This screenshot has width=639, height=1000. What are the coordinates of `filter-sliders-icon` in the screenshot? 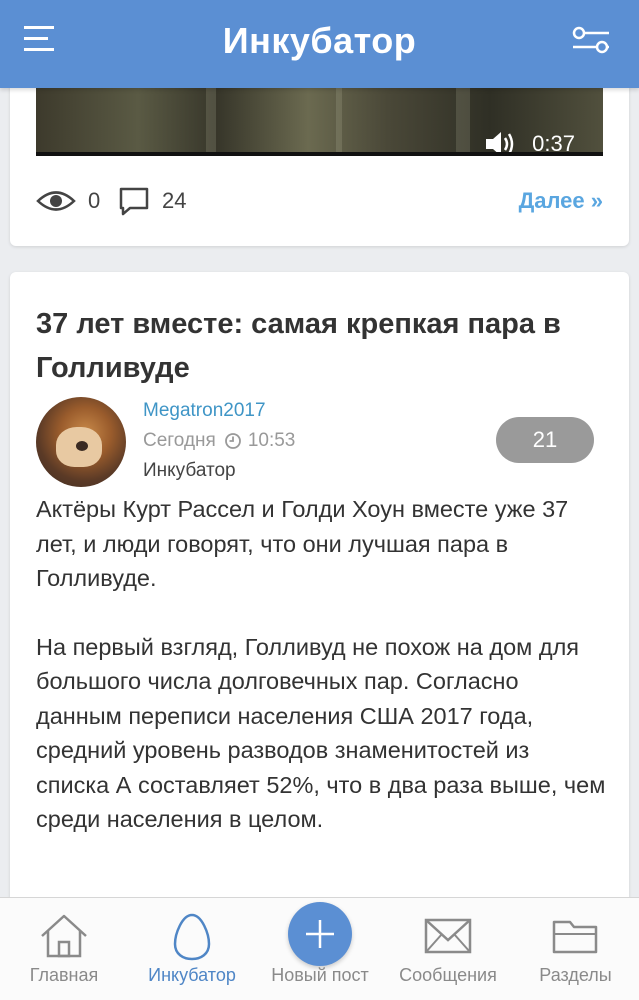 It's located at (590, 40).